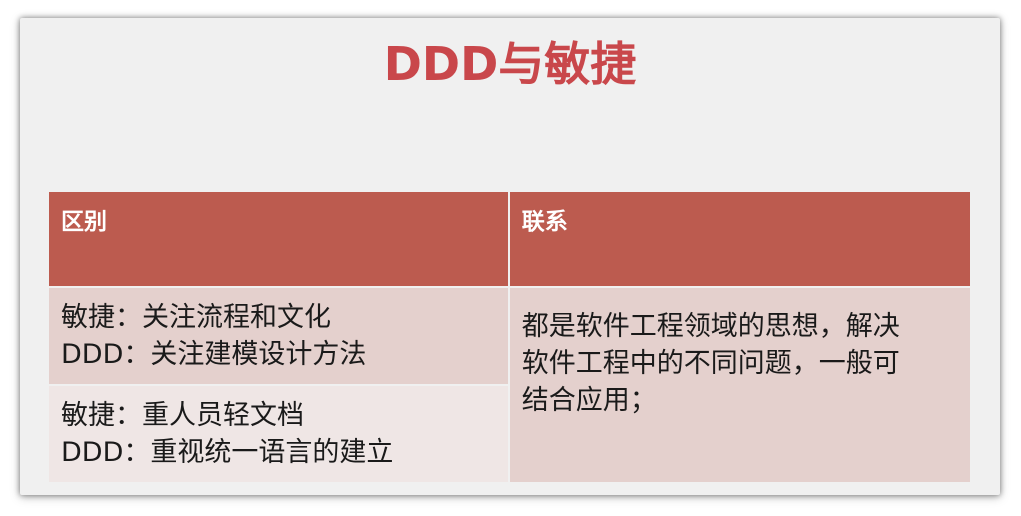 The width and height of the screenshot is (1021, 516). Describe the element at coordinates (710, 326) in the screenshot. I see `relation-line-1: 都是软件工程领域的思想，解决` at that location.